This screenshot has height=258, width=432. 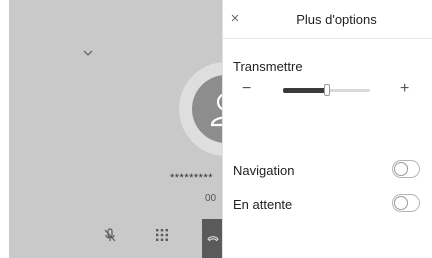 I want to click on hold-label: En attente, so click(x=263, y=204).